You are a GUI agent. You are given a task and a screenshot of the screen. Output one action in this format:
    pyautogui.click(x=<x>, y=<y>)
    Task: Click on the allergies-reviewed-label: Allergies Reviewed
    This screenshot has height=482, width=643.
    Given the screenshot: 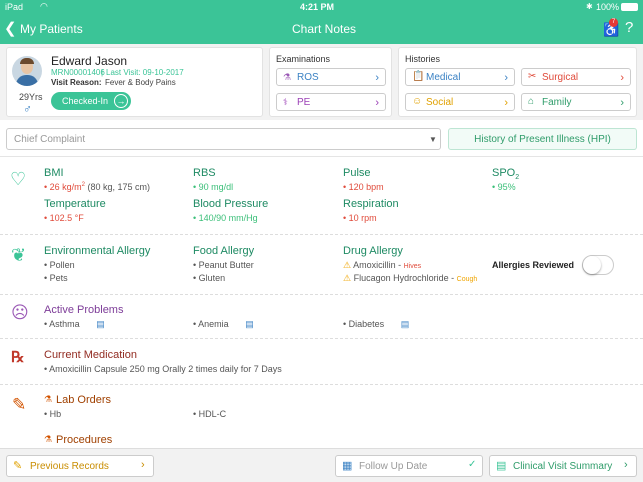 What is the action you would take?
    pyautogui.click(x=533, y=265)
    